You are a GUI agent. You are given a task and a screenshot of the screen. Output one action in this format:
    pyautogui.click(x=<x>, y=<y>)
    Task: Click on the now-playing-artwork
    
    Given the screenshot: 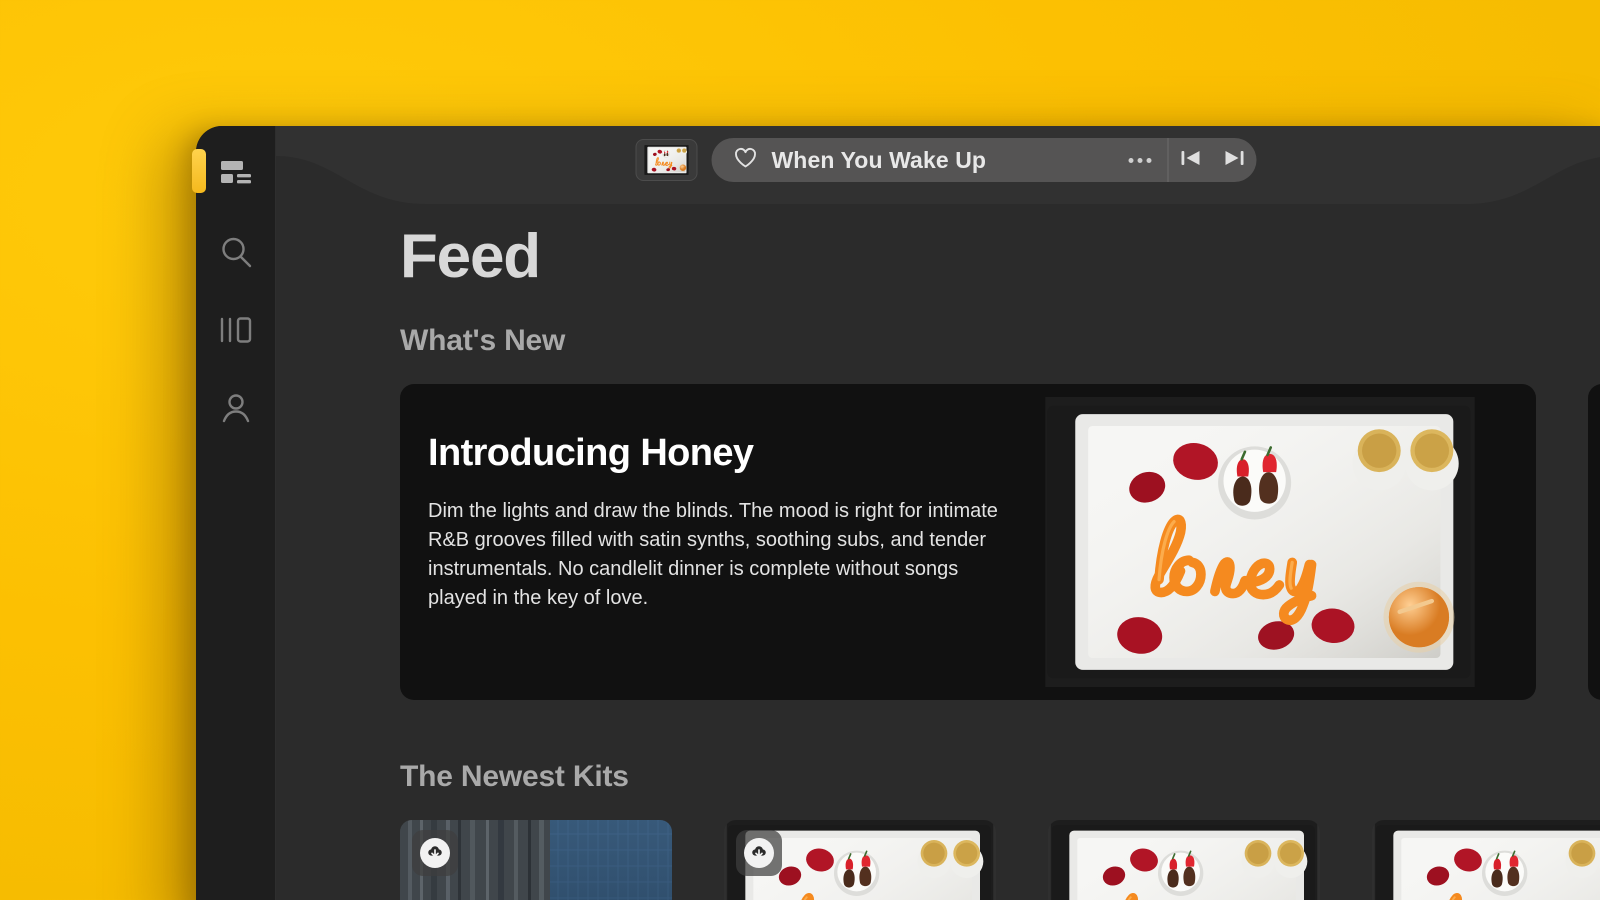 What is the action you would take?
    pyautogui.click(x=667, y=160)
    